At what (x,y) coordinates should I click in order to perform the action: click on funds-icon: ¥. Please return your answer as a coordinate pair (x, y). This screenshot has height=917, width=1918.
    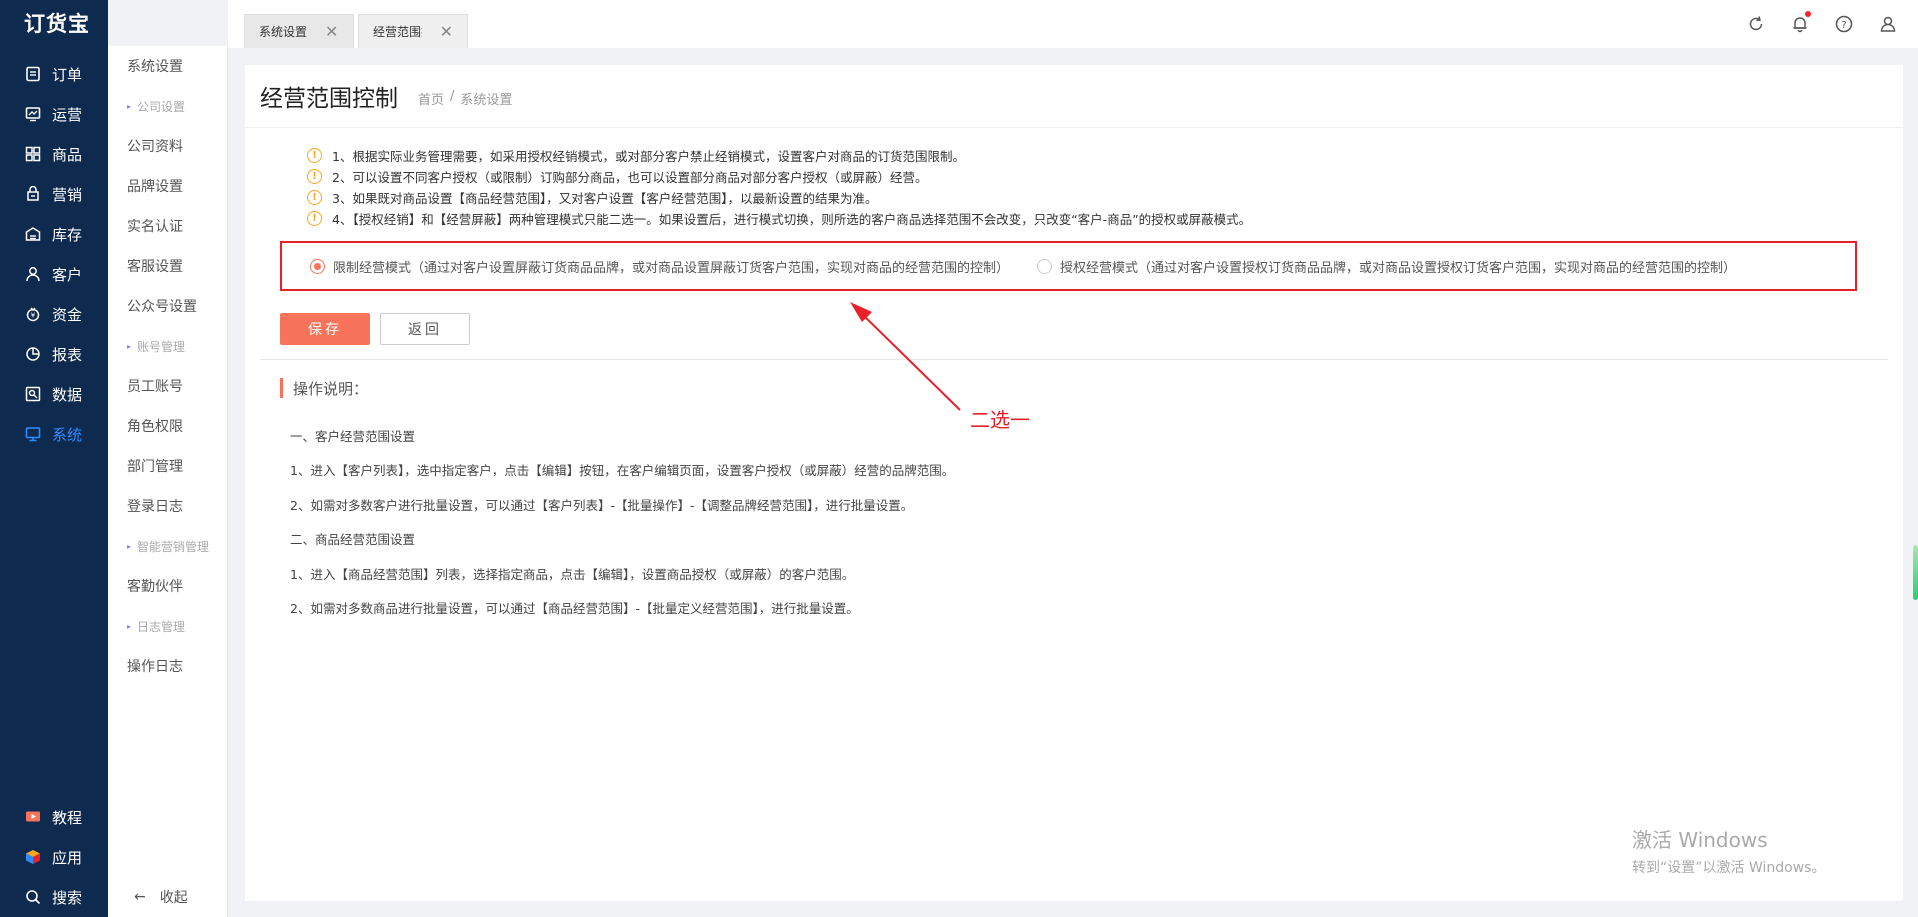
    Looking at the image, I should click on (33, 314).